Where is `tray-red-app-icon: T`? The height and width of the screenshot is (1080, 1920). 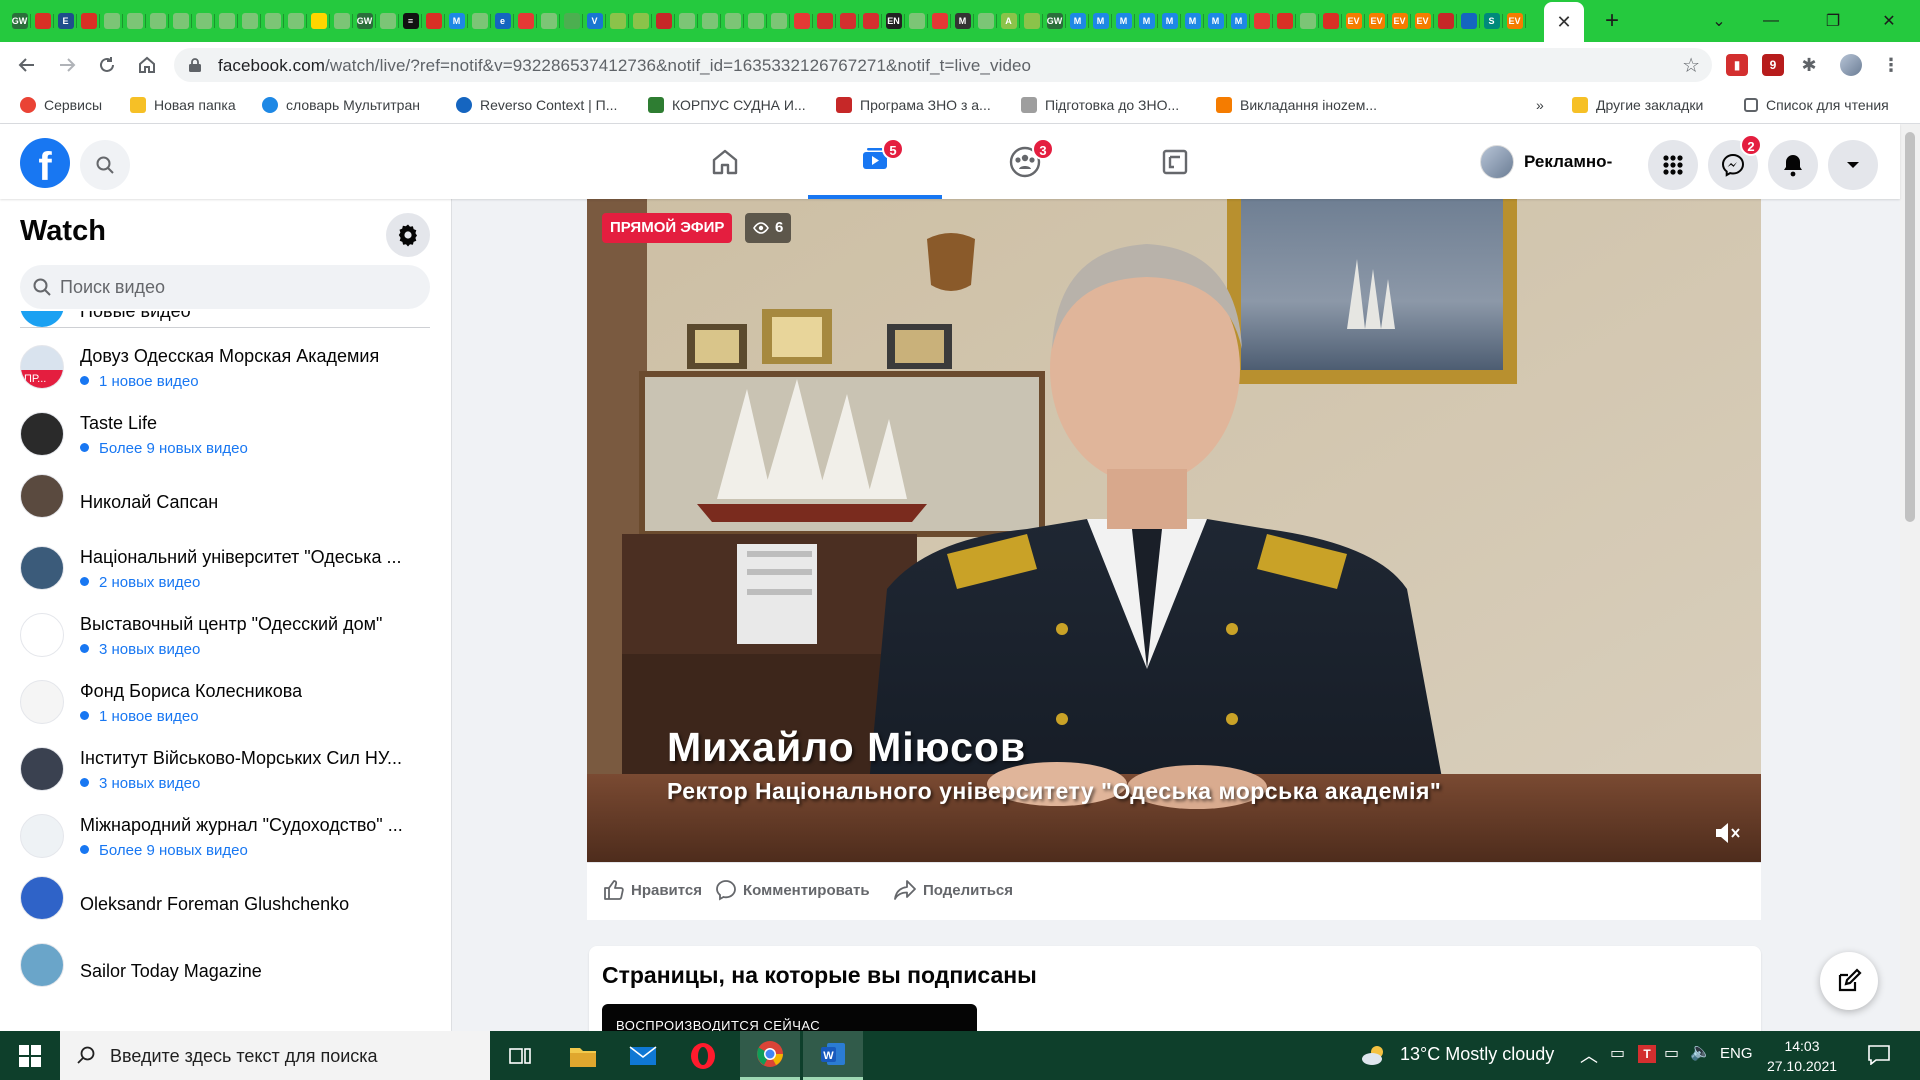 tray-red-app-icon: T is located at coordinates (1647, 1054).